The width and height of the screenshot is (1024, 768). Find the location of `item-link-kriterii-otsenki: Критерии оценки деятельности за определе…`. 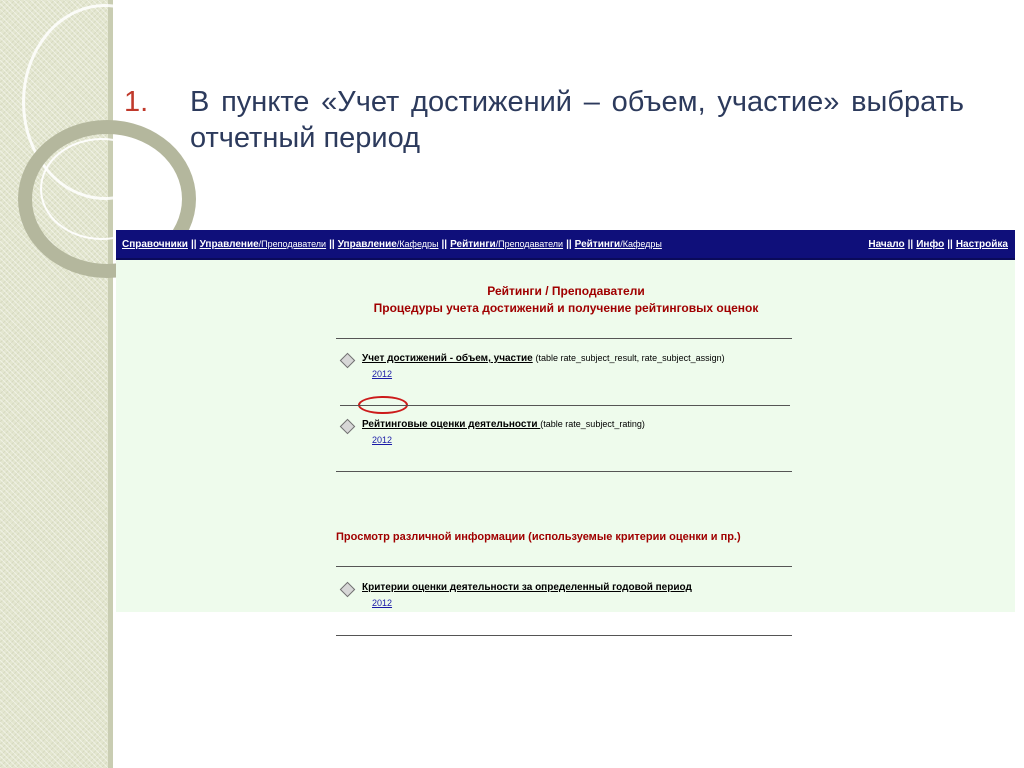

item-link-kriterii-otsenki: Критерии оценки деятельности за определе… is located at coordinates (527, 587).